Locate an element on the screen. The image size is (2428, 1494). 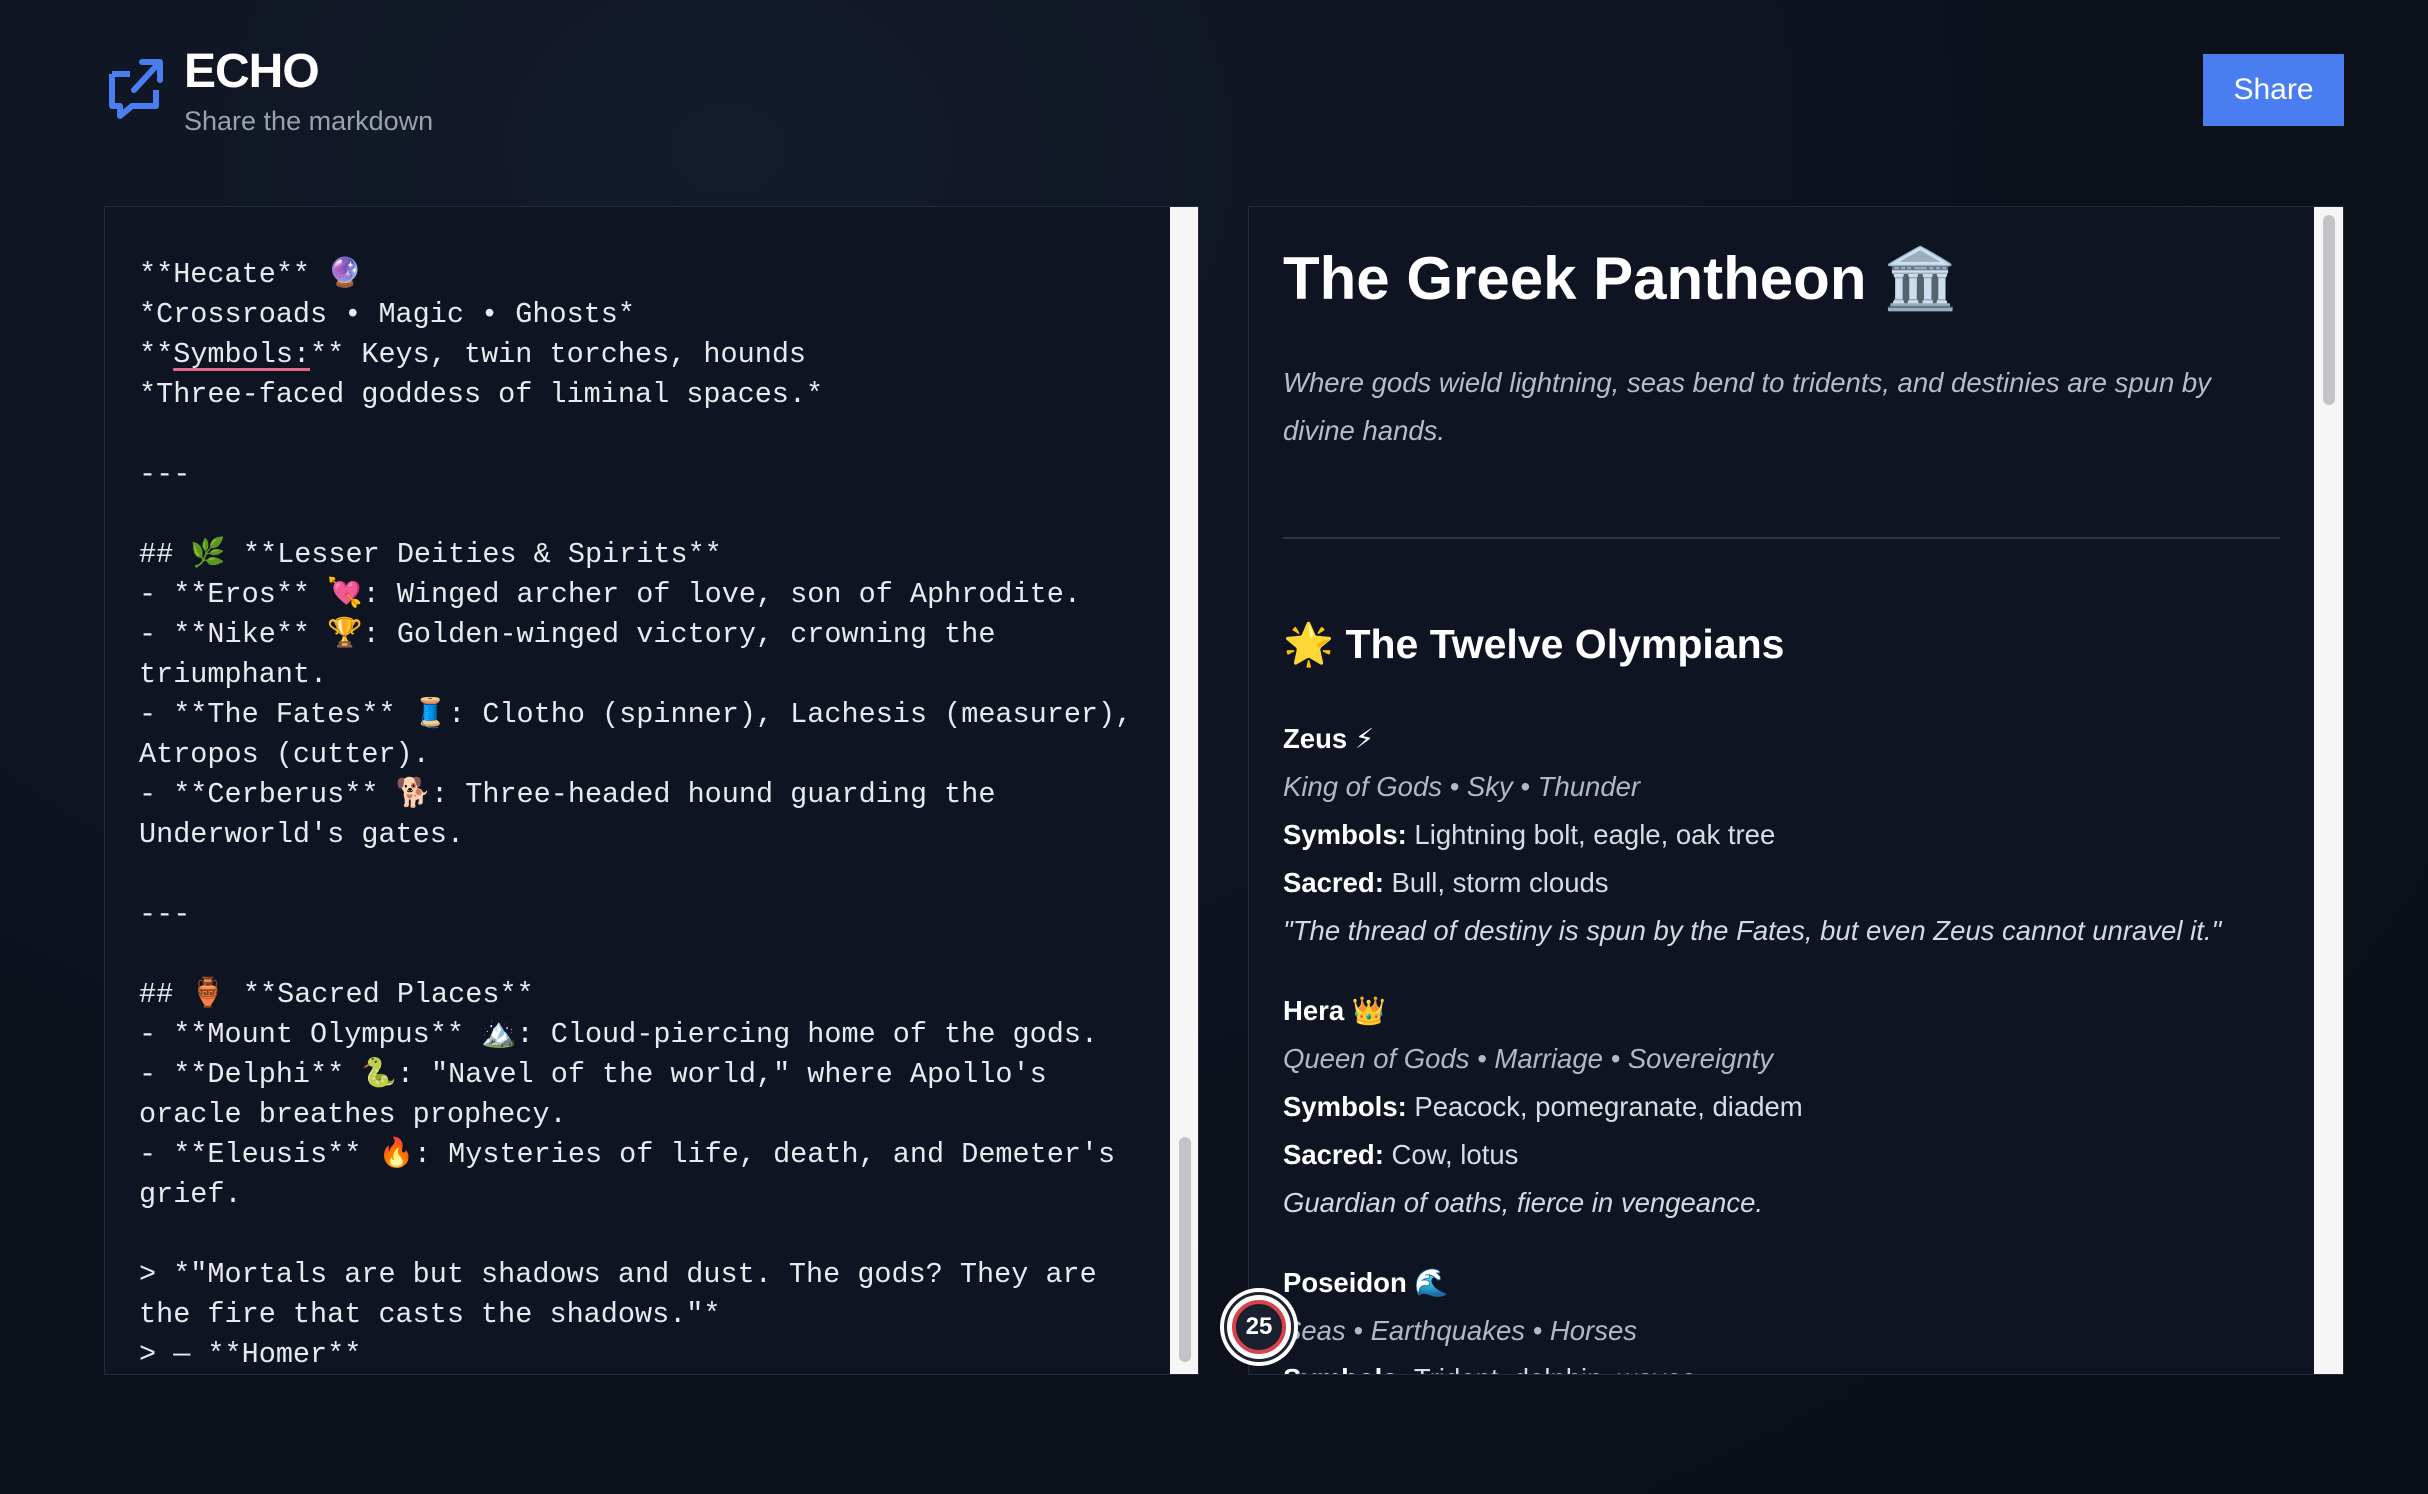
god-symbols: Symbols: Lightning bolt, eagle, oak tree is located at coordinates (1783, 835).